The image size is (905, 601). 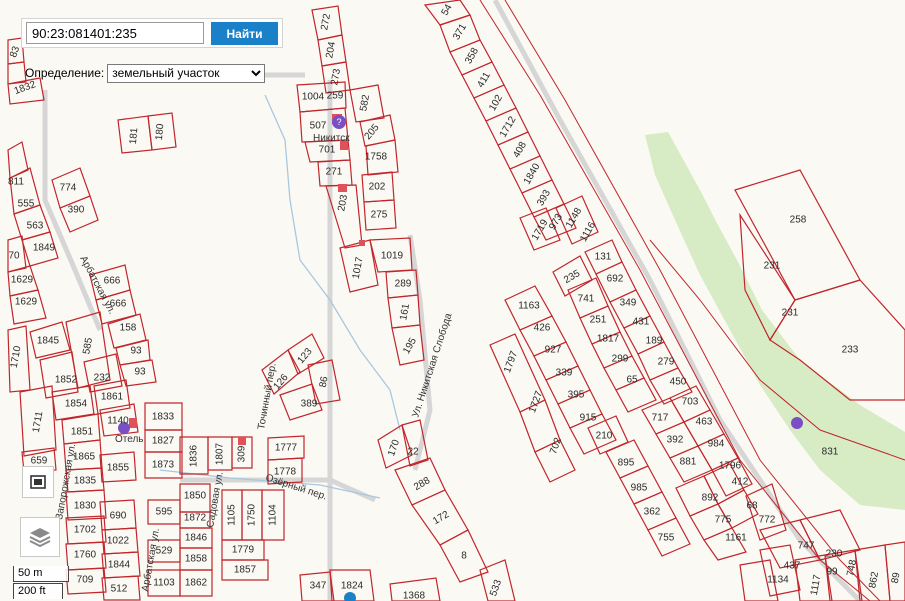 What do you see at coordinates (118, 541) in the screenshot?
I see `svg-text: 1022` at bounding box center [118, 541].